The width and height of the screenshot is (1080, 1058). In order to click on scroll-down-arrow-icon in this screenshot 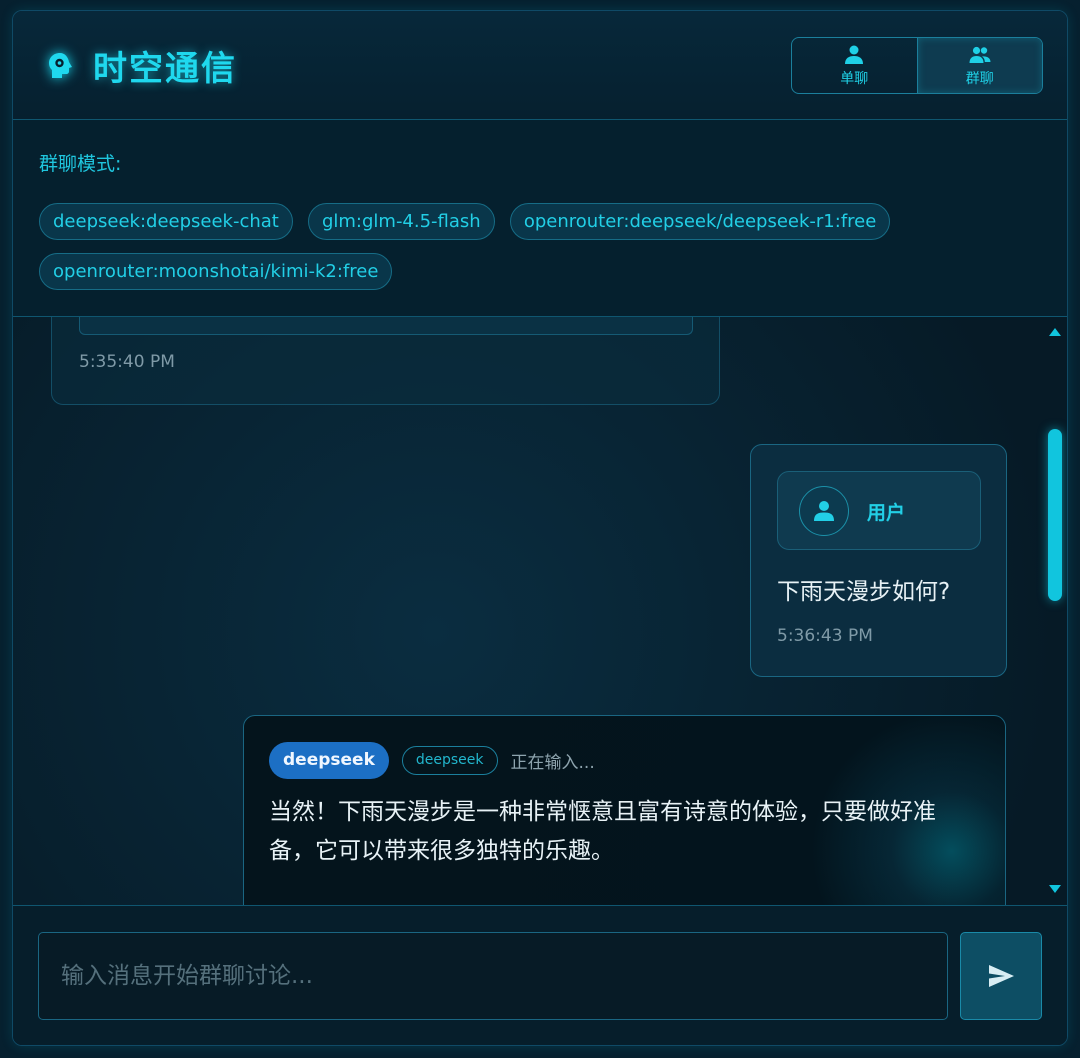, I will do `click(1055, 889)`.